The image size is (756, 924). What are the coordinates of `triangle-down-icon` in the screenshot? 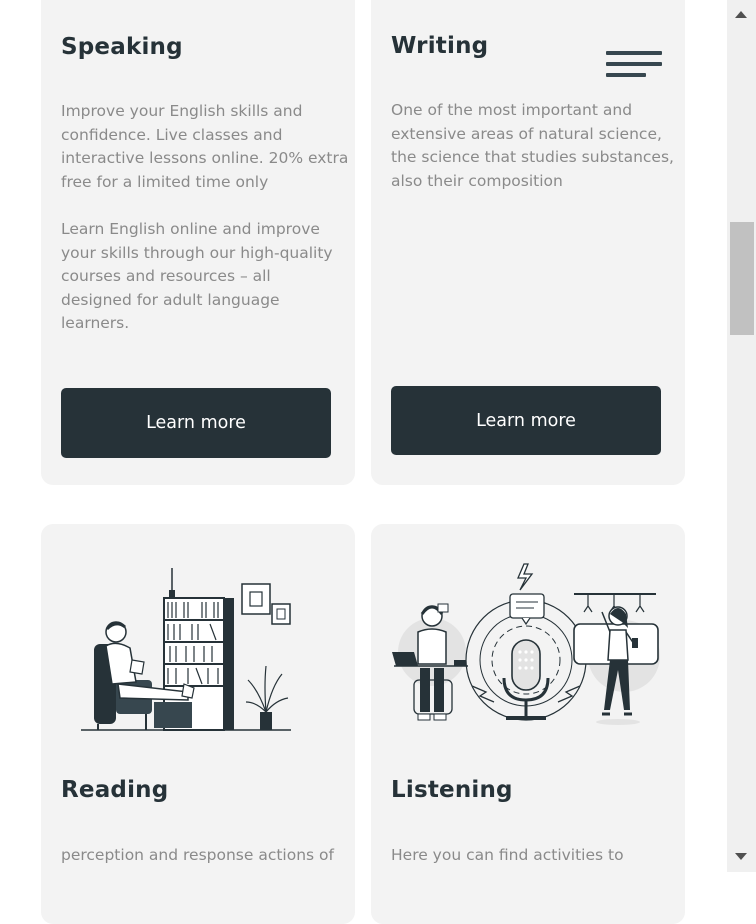 It's located at (741, 856).